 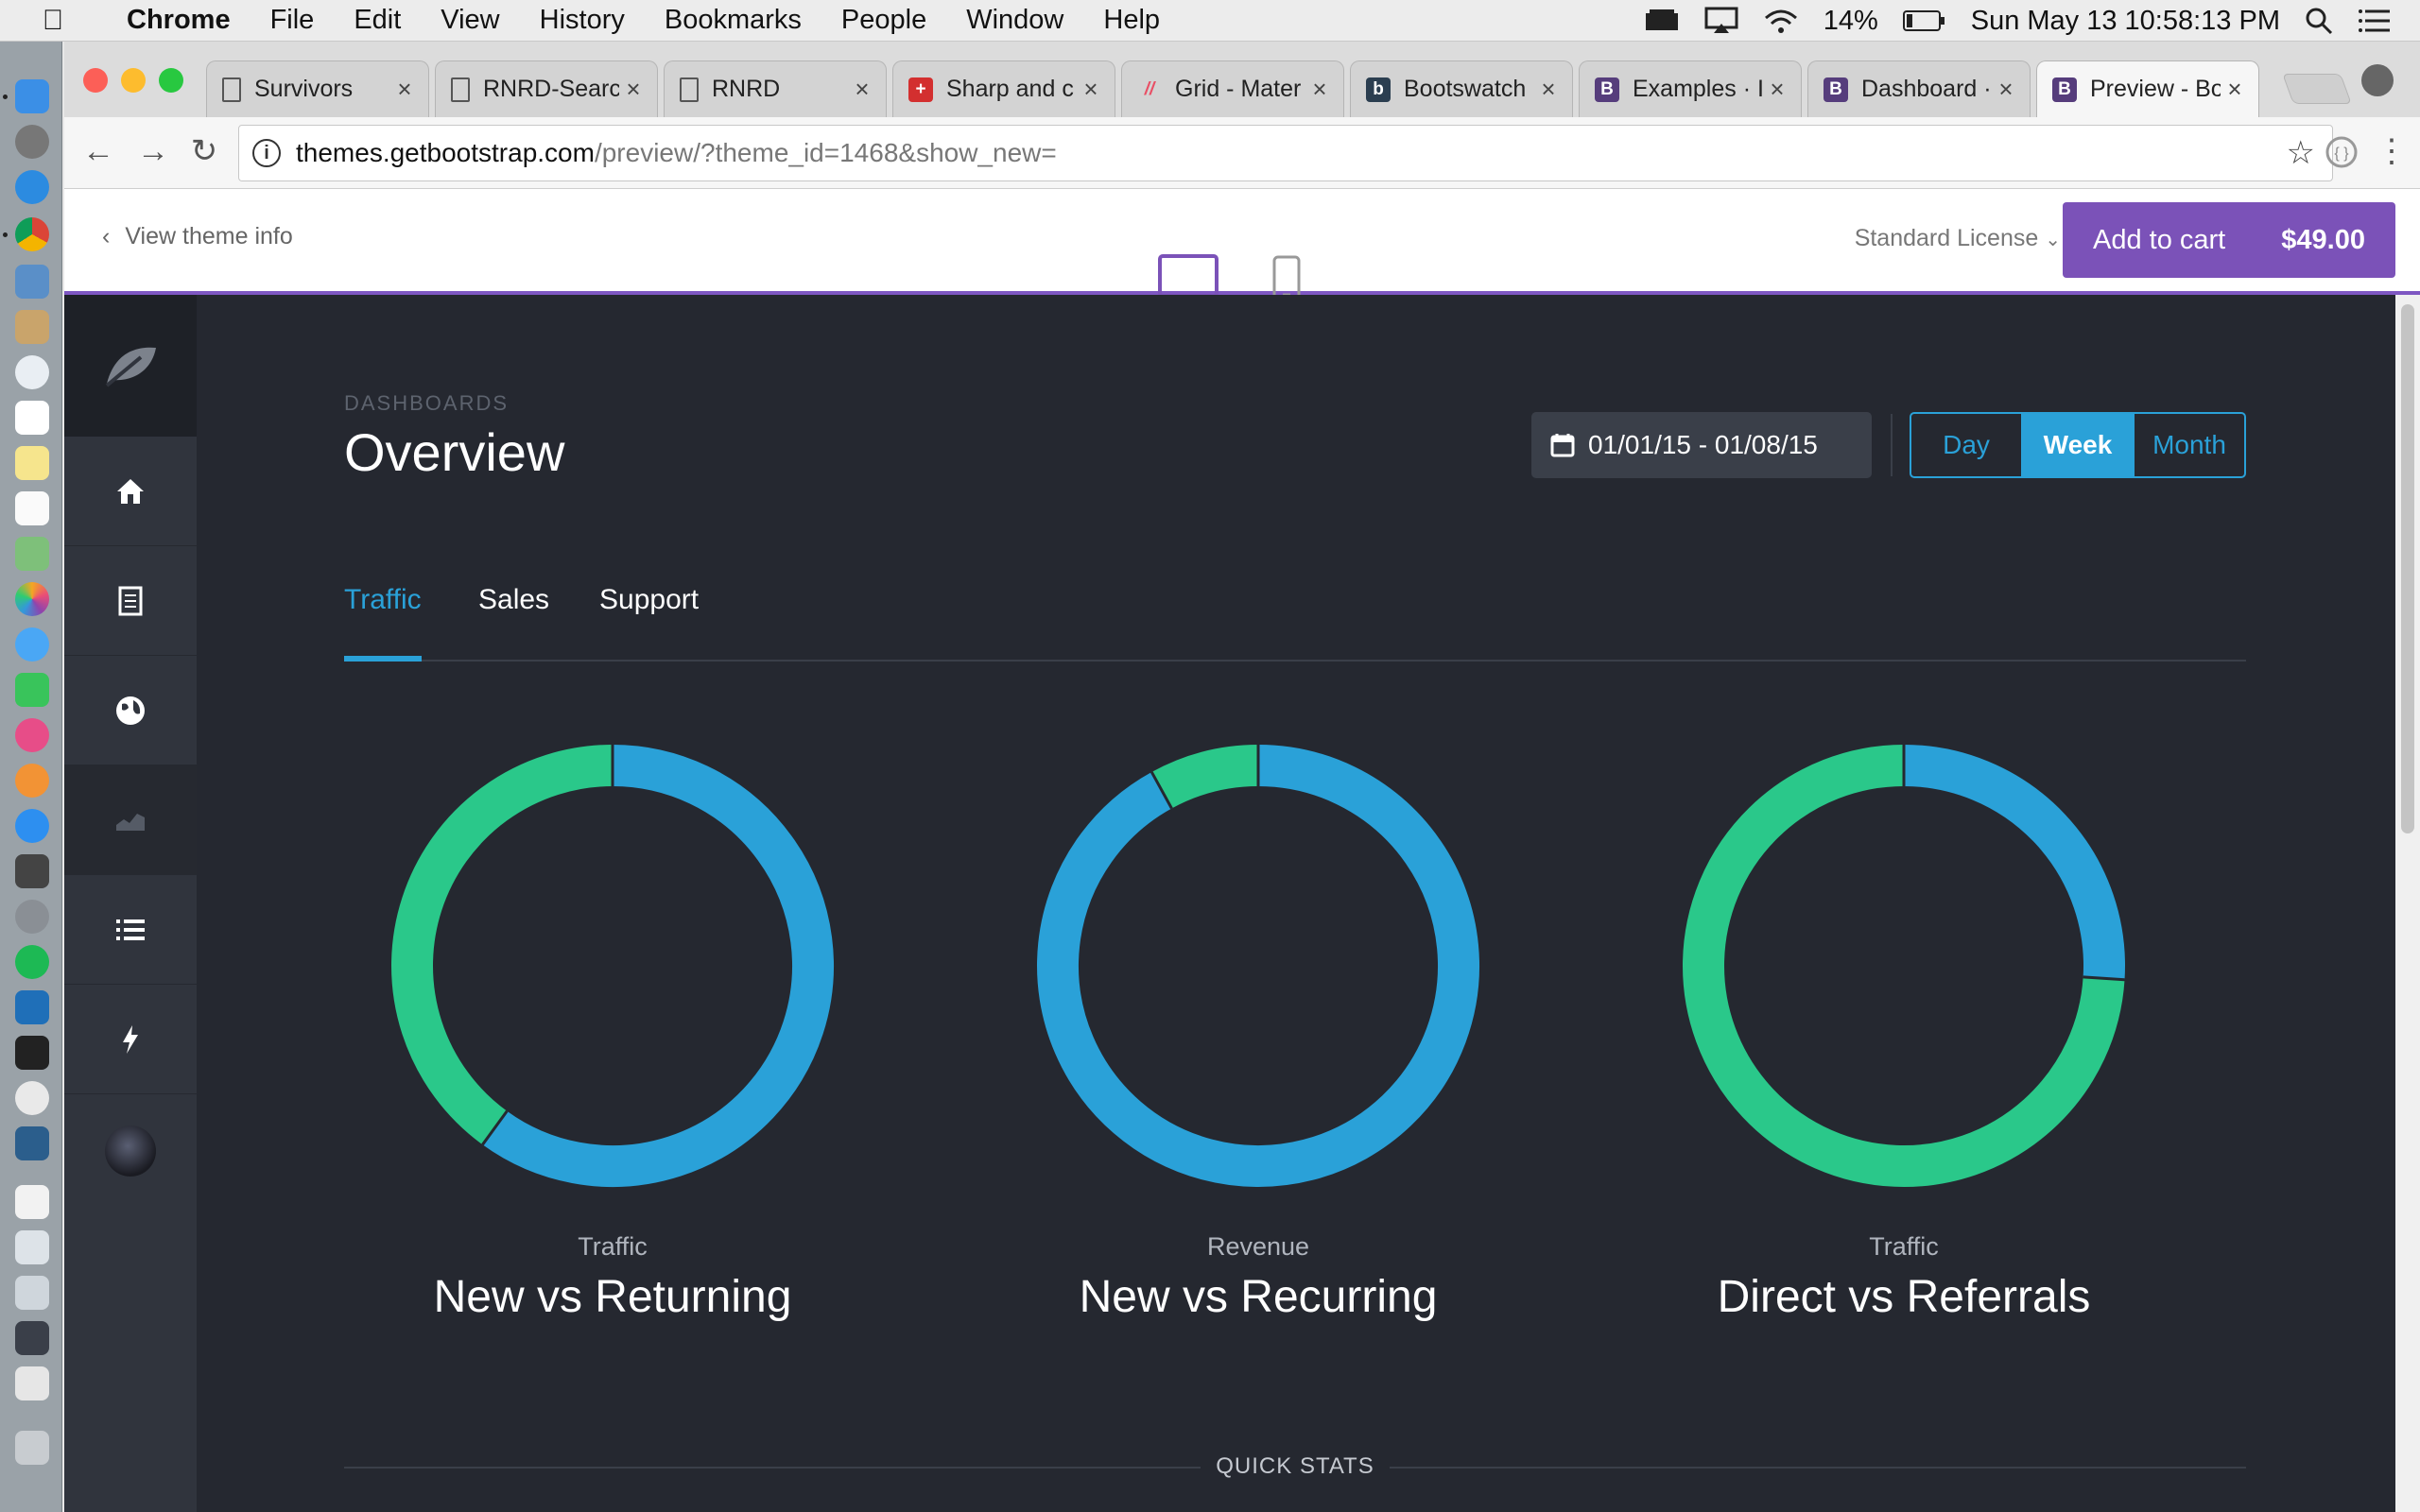 What do you see at coordinates (179, 20) in the screenshot?
I see `menu-app-name: Chrome` at bounding box center [179, 20].